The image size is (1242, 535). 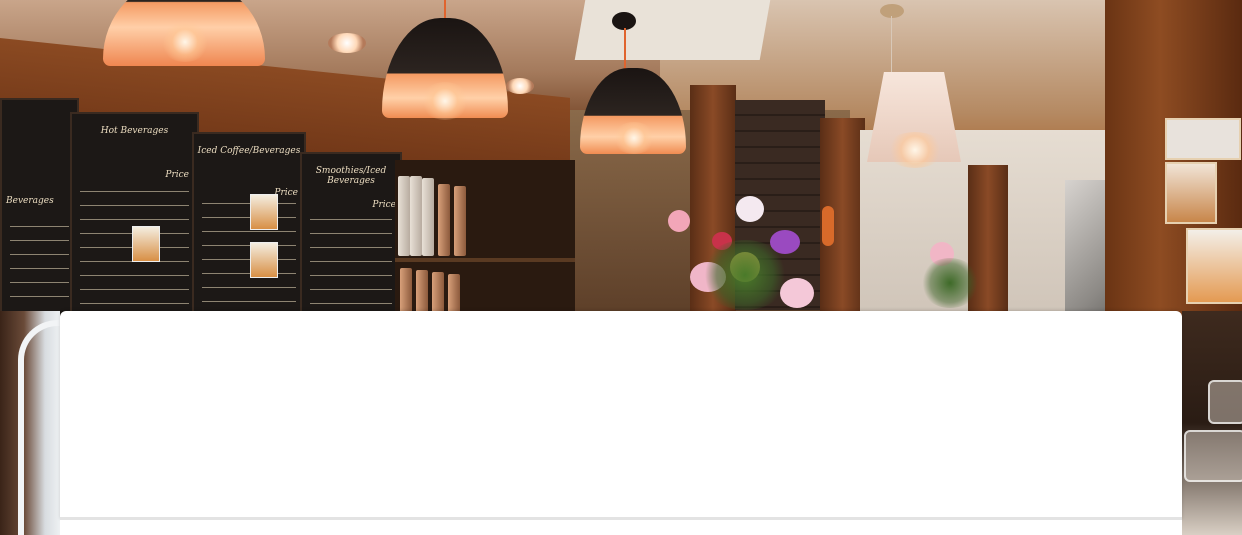 I want to click on menu-board: Smoothies/Iced Beverages Price, so click(x=351, y=236).